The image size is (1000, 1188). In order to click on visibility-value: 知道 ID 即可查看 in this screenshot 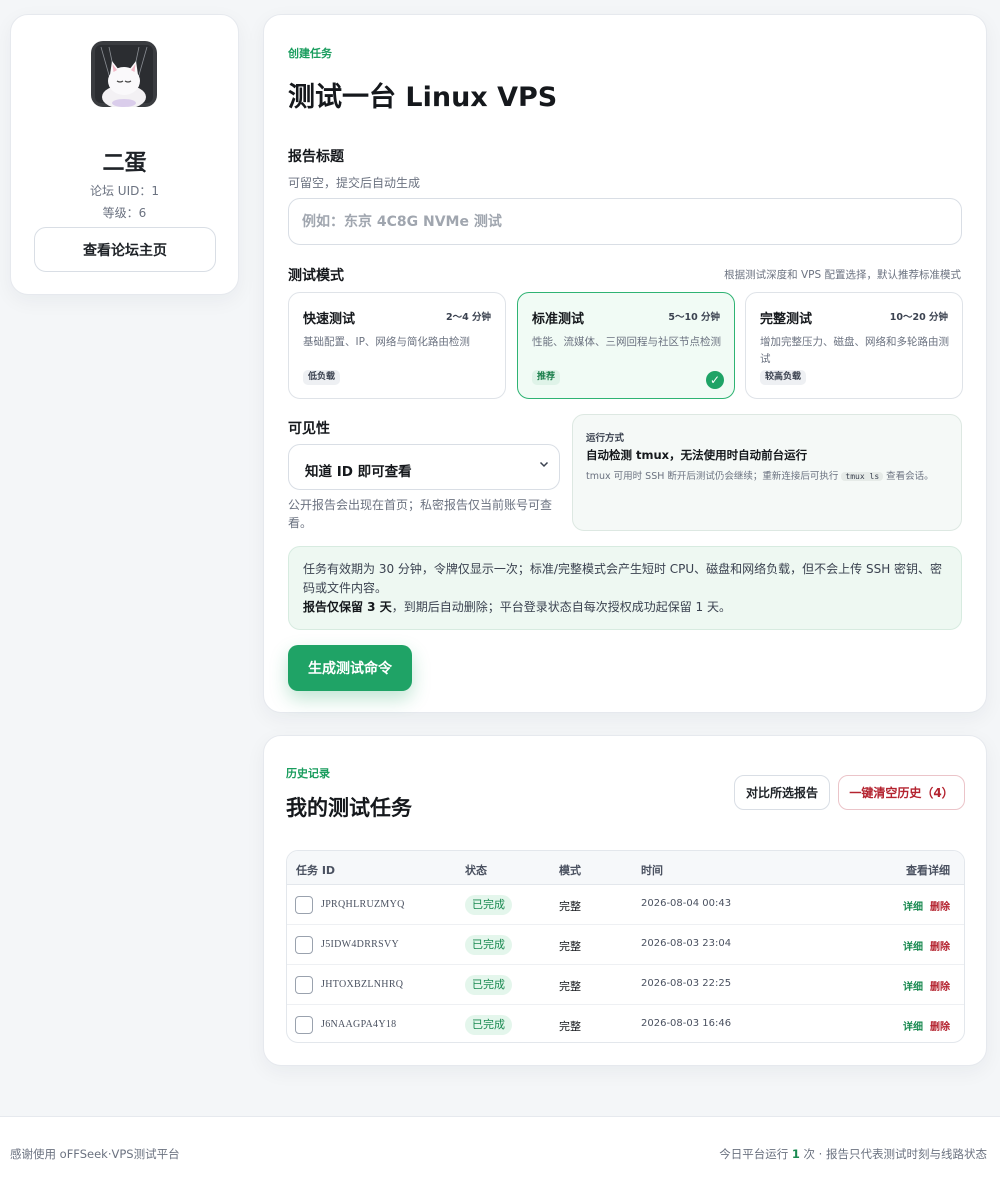, I will do `click(358, 472)`.